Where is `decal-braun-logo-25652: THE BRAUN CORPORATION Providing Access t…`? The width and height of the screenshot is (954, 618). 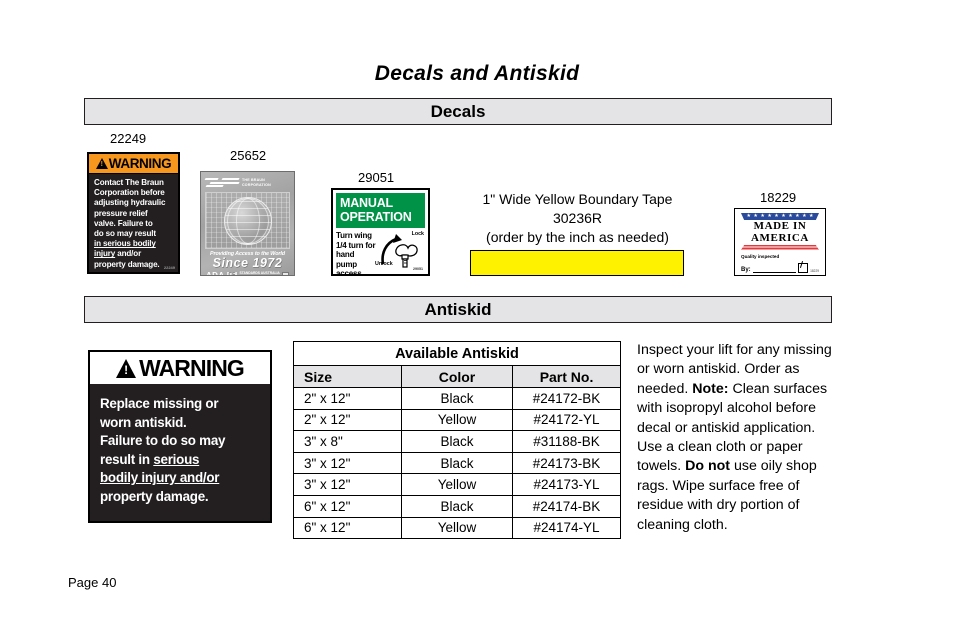 decal-braun-logo-25652: THE BRAUN CORPORATION Providing Access t… is located at coordinates (247, 223).